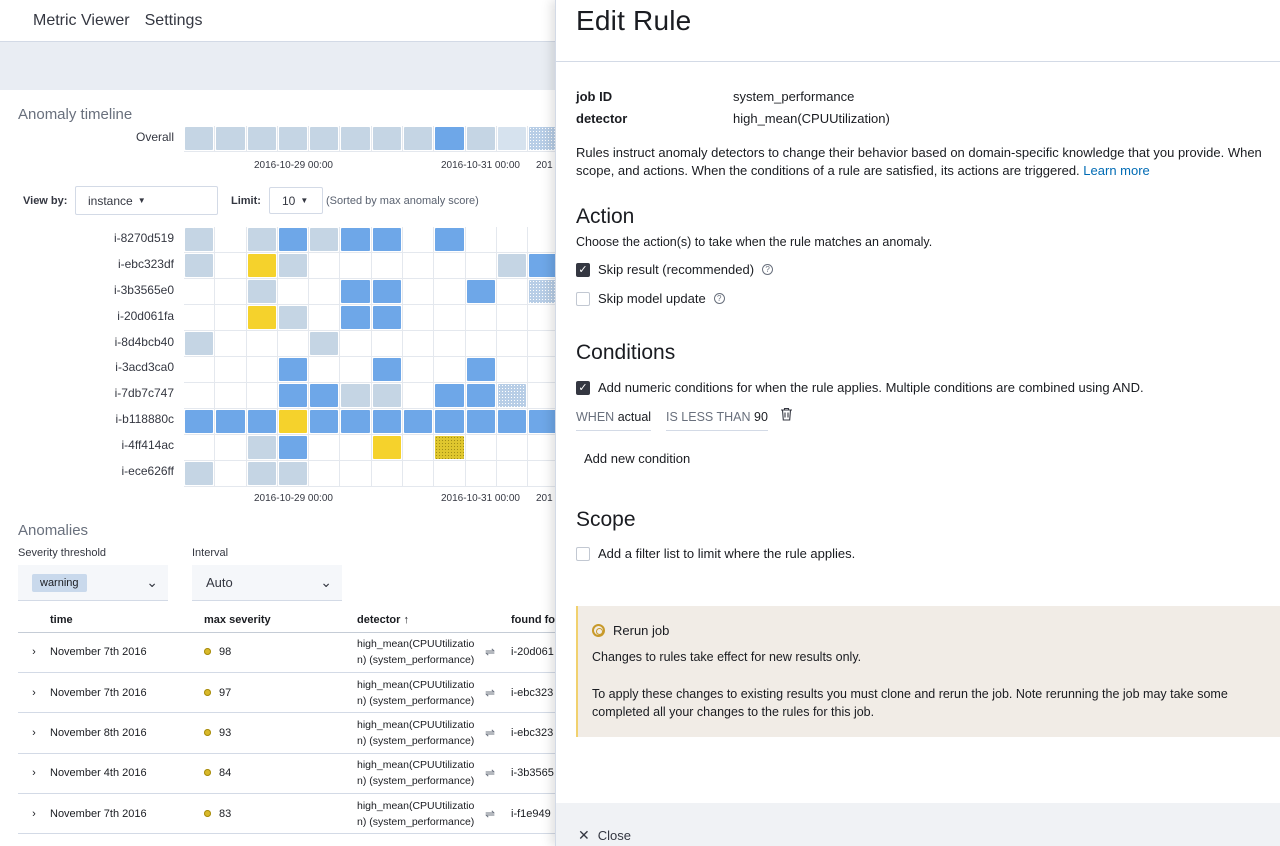 This screenshot has width=1280, height=846. What do you see at coordinates (81, 21) in the screenshot?
I see `nav-metric-viewer: Metric Viewer` at bounding box center [81, 21].